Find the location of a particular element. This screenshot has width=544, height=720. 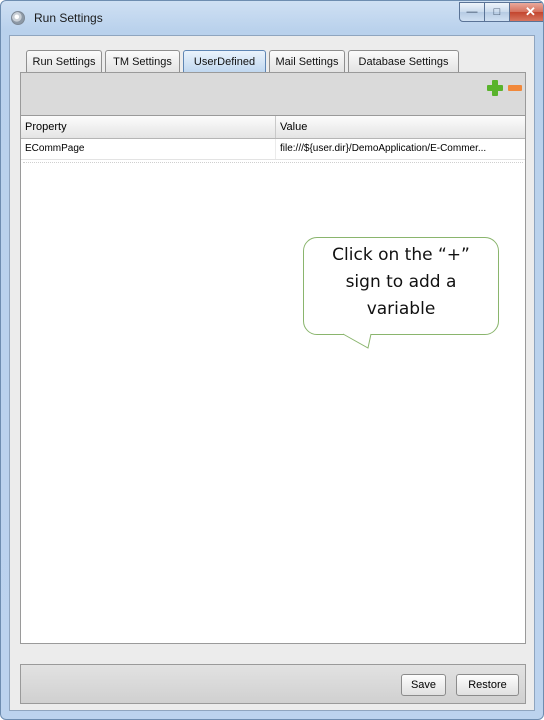

minimize-button: — is located at coordinates (472, 12).